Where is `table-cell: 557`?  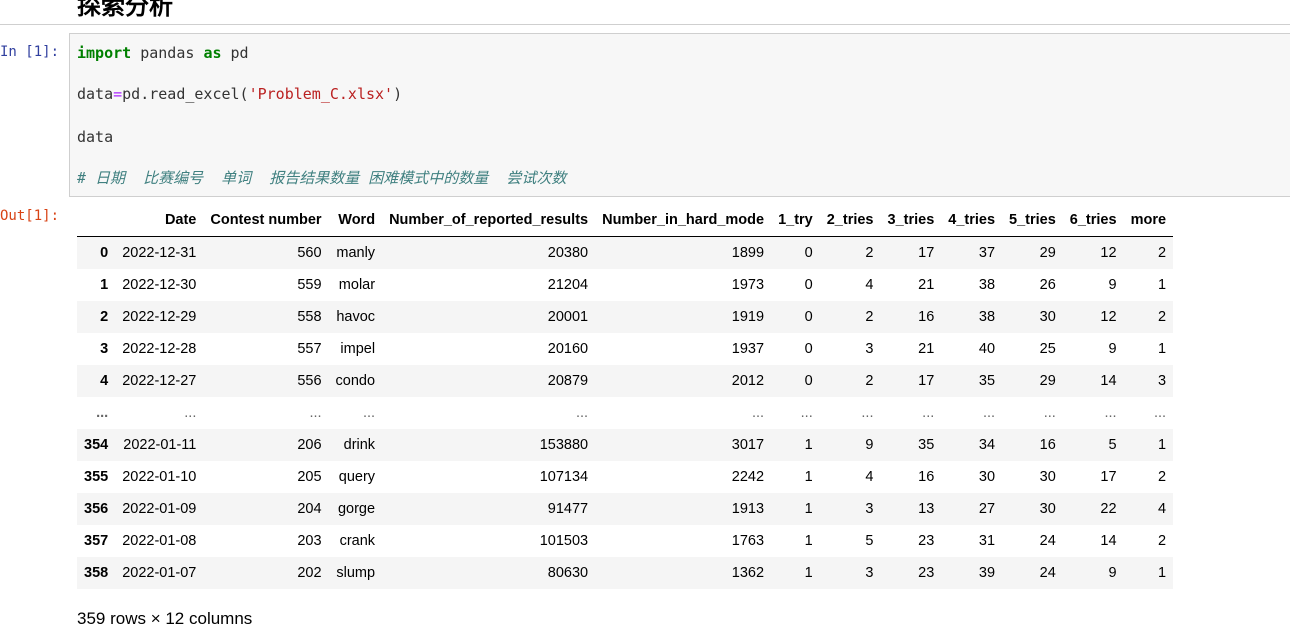
table-cell: 557 is located at coordinates (309, 348).